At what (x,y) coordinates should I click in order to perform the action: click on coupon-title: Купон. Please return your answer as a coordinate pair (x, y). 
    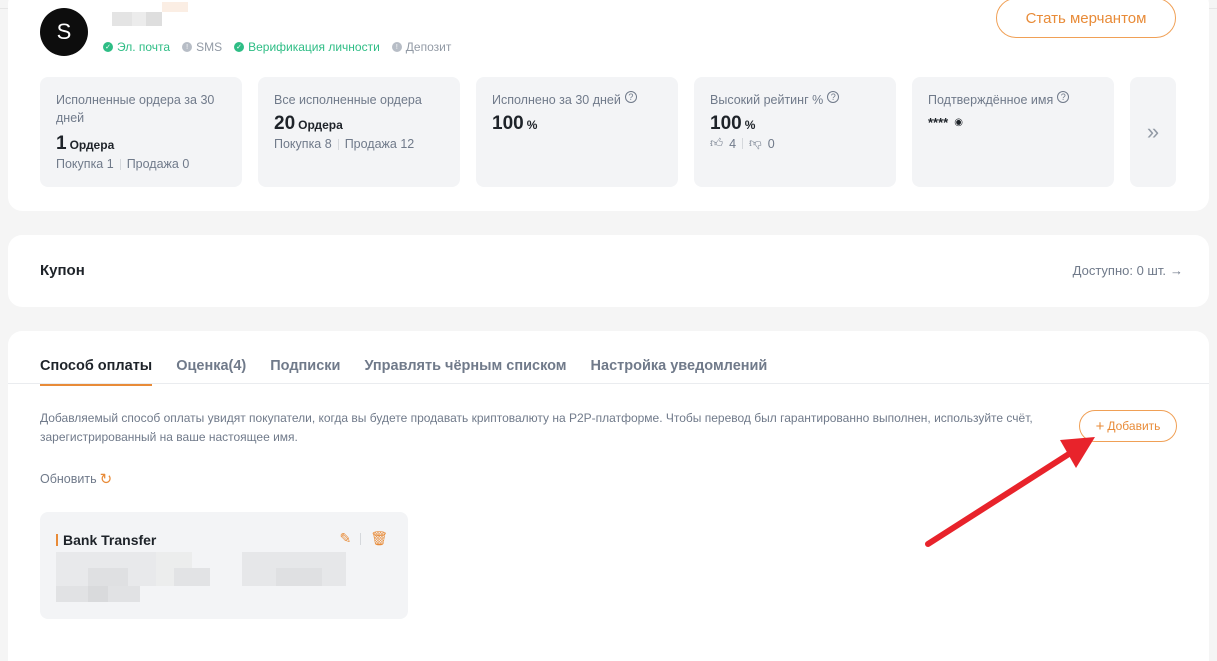
    Looking at the image, I should click on (62, 270).